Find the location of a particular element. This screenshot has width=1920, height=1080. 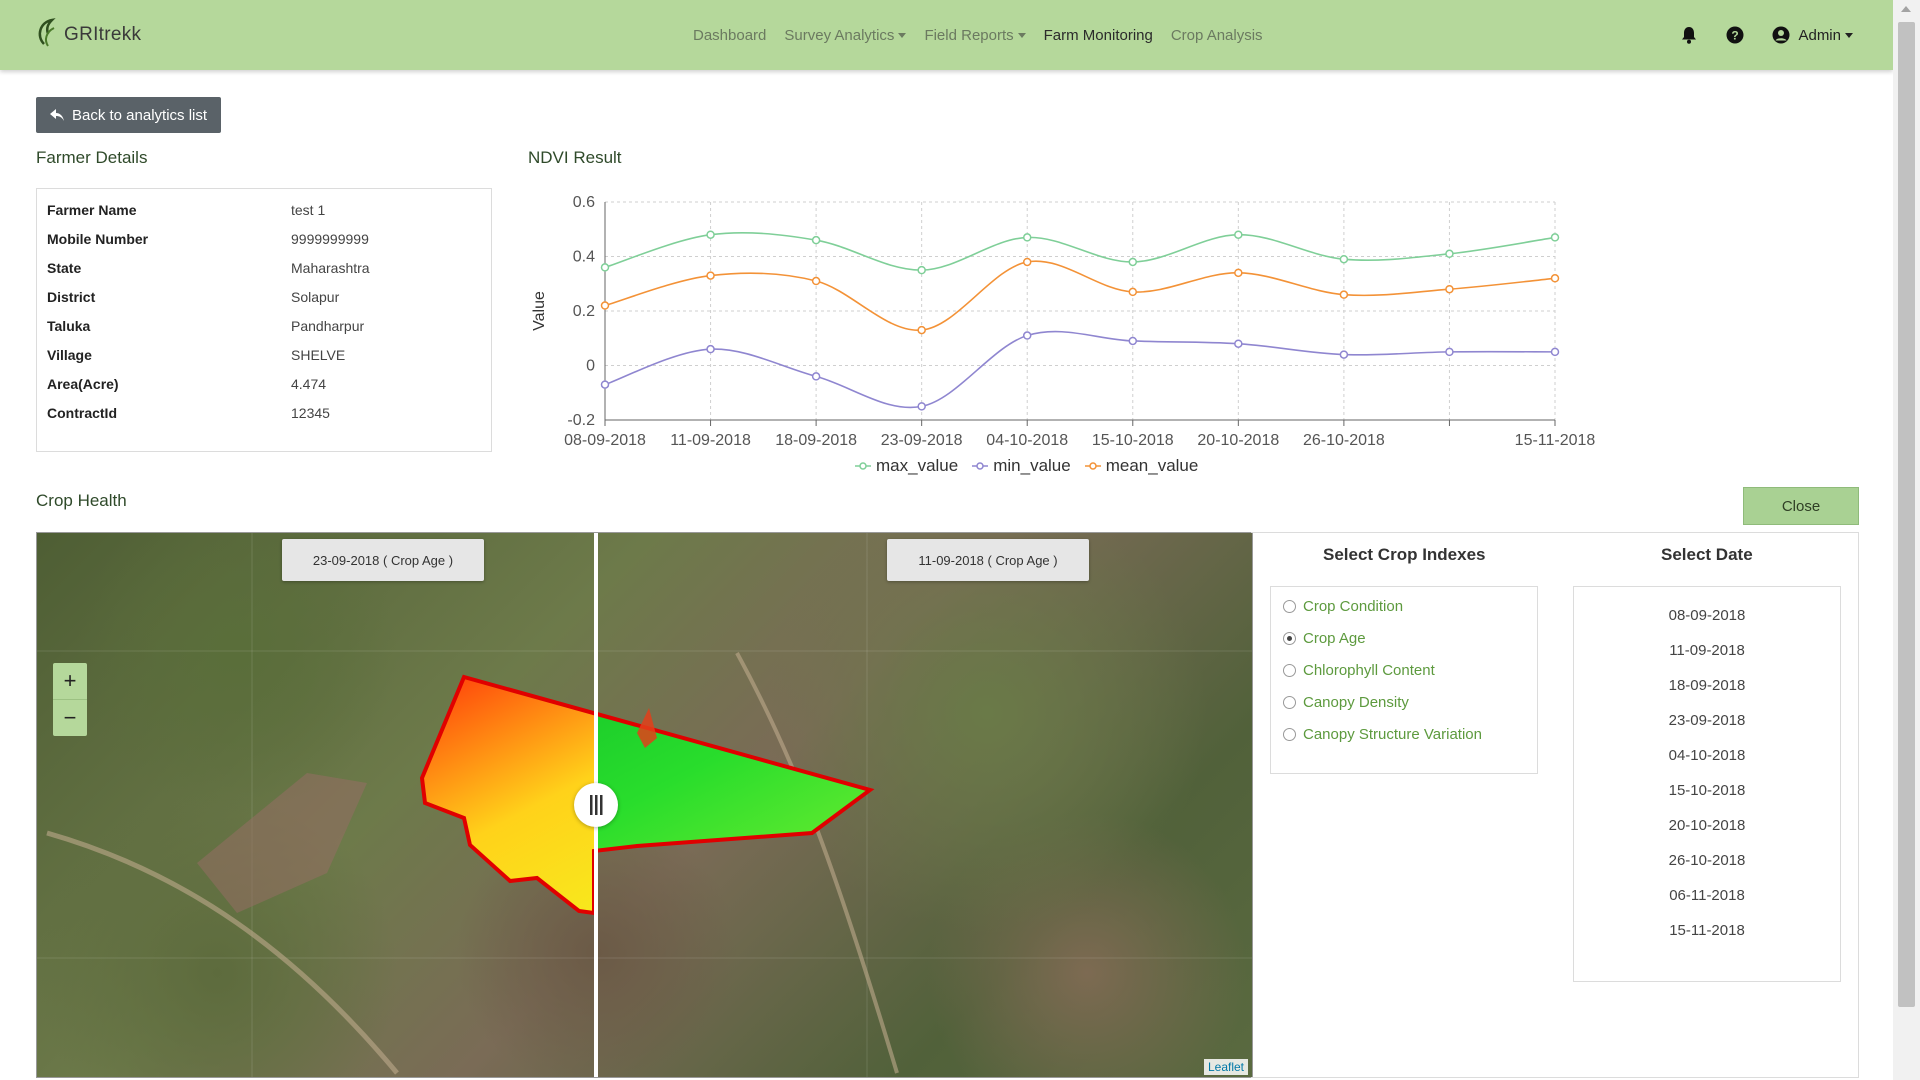

y-tick-label: 0.4 is located at coordinates (584, 257).